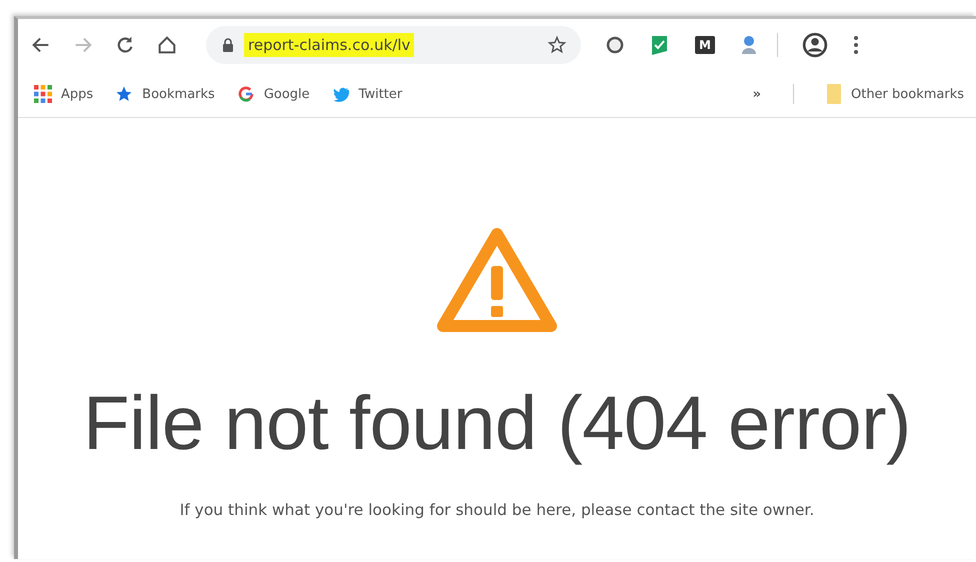  Describe the element at coordinates (43, 94) in the screenshot. I see `apps-icon` at that location.